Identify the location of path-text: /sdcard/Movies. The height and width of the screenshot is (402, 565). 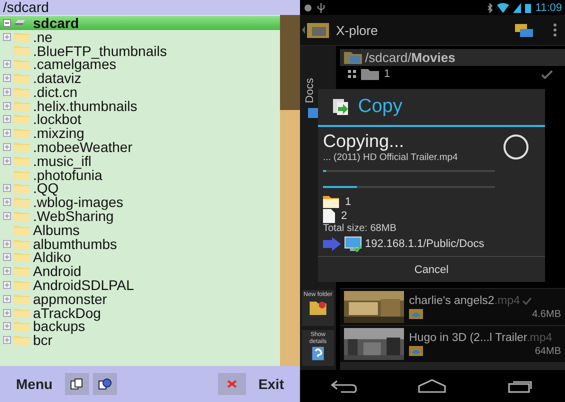
(410, 57).